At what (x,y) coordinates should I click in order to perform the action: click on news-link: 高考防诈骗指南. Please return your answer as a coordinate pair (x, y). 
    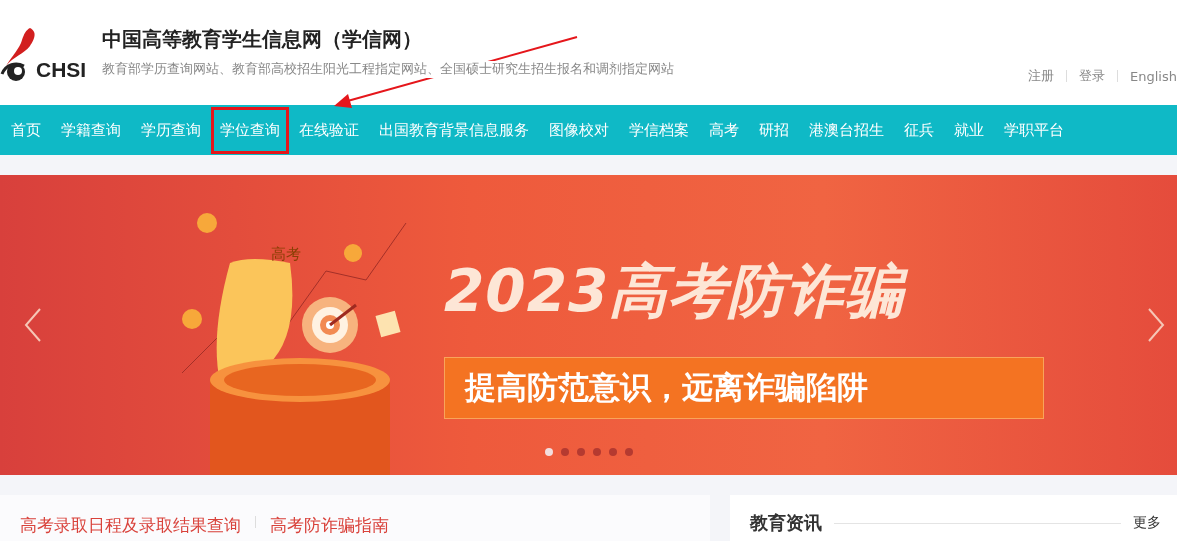
    Looking at the image, I should click on (329, 525).